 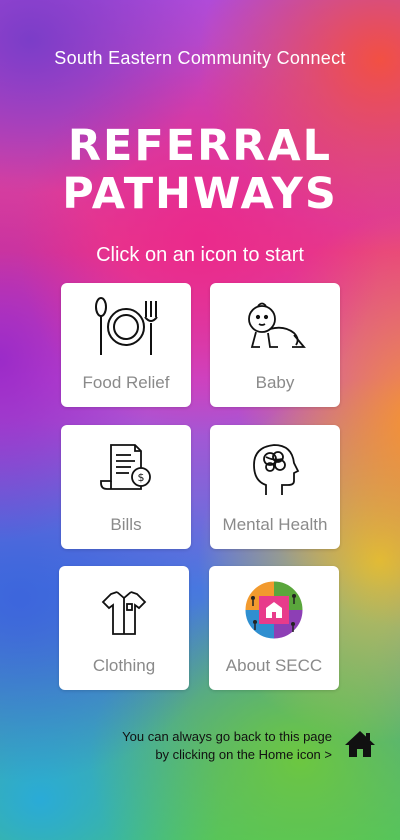 I want to click on bill-icon: $, so click(x=126, y=469).